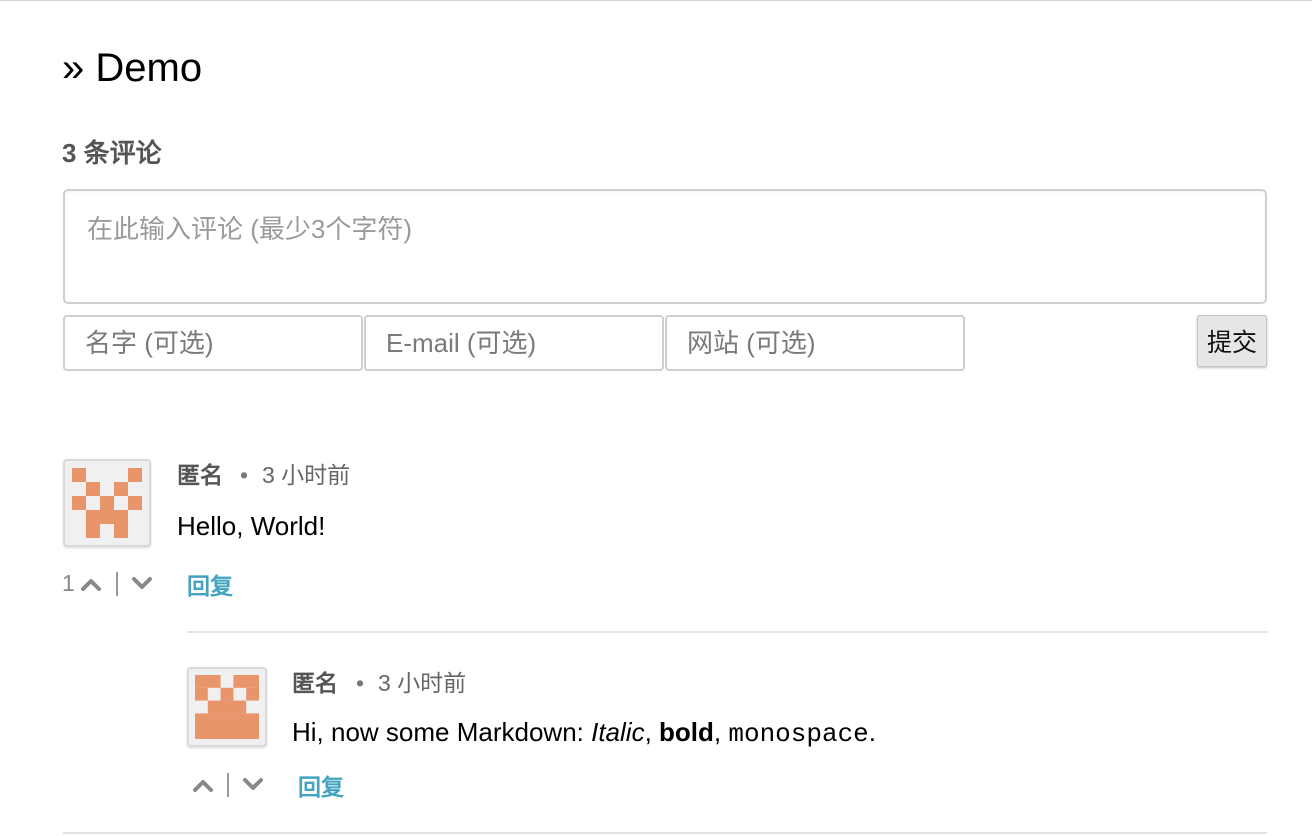 The image size is (1312, 836). What do you see at coordinates (514, 343) in the screenshot?
I see `email-input` at bounding box center [514, 343].